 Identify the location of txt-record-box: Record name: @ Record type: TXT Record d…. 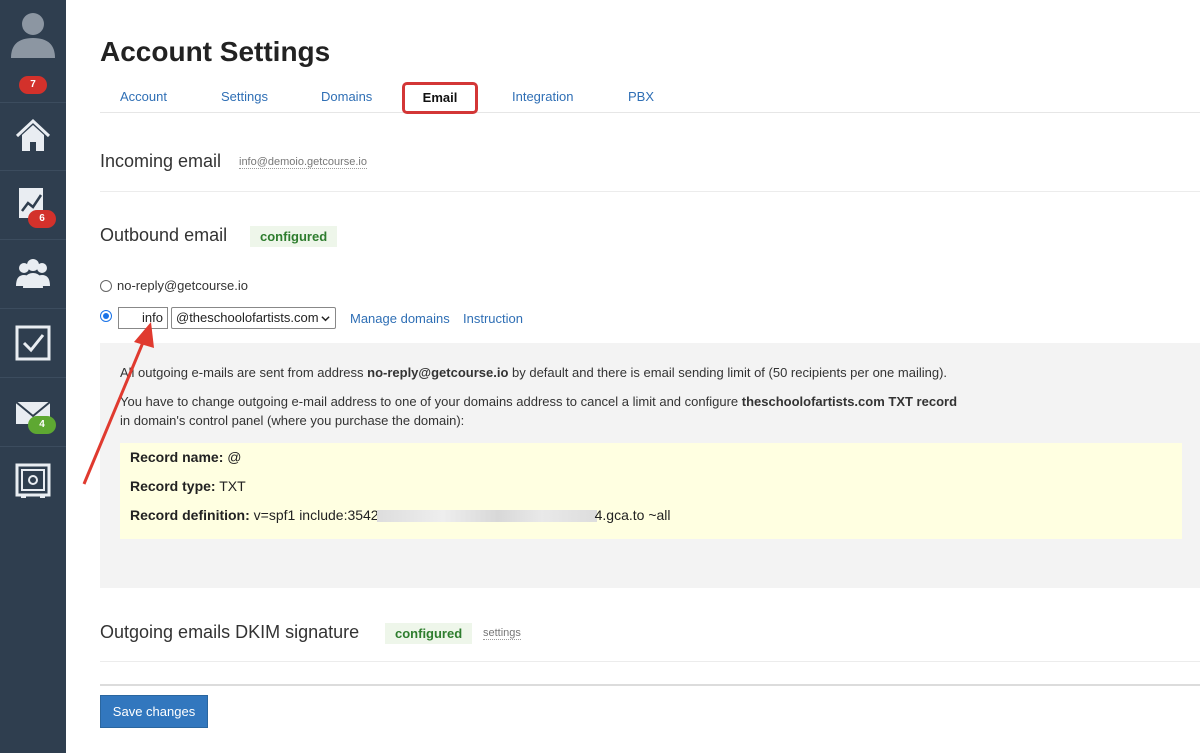
(651, 491).